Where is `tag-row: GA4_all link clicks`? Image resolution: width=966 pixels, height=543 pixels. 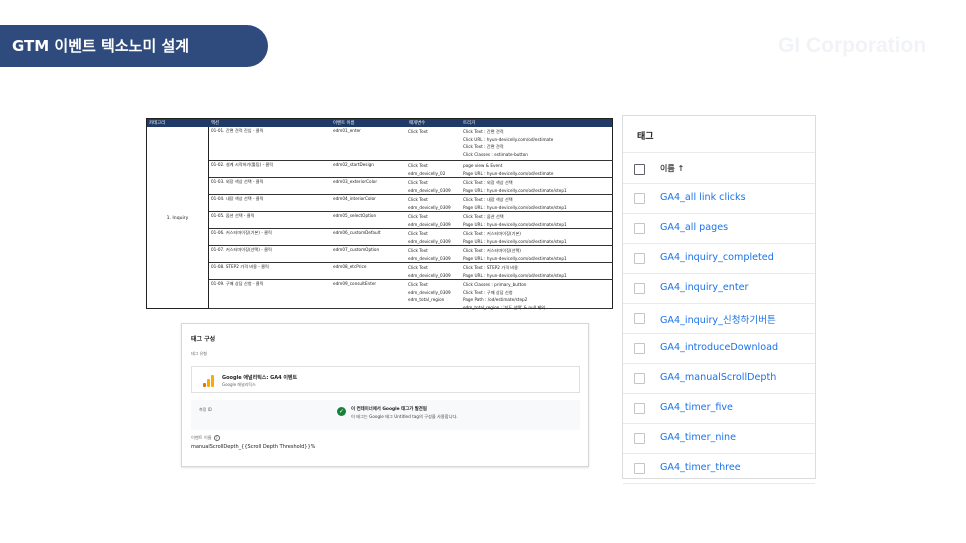 tag-row: GA4_all link clicks is located at coordinates (719, 199).